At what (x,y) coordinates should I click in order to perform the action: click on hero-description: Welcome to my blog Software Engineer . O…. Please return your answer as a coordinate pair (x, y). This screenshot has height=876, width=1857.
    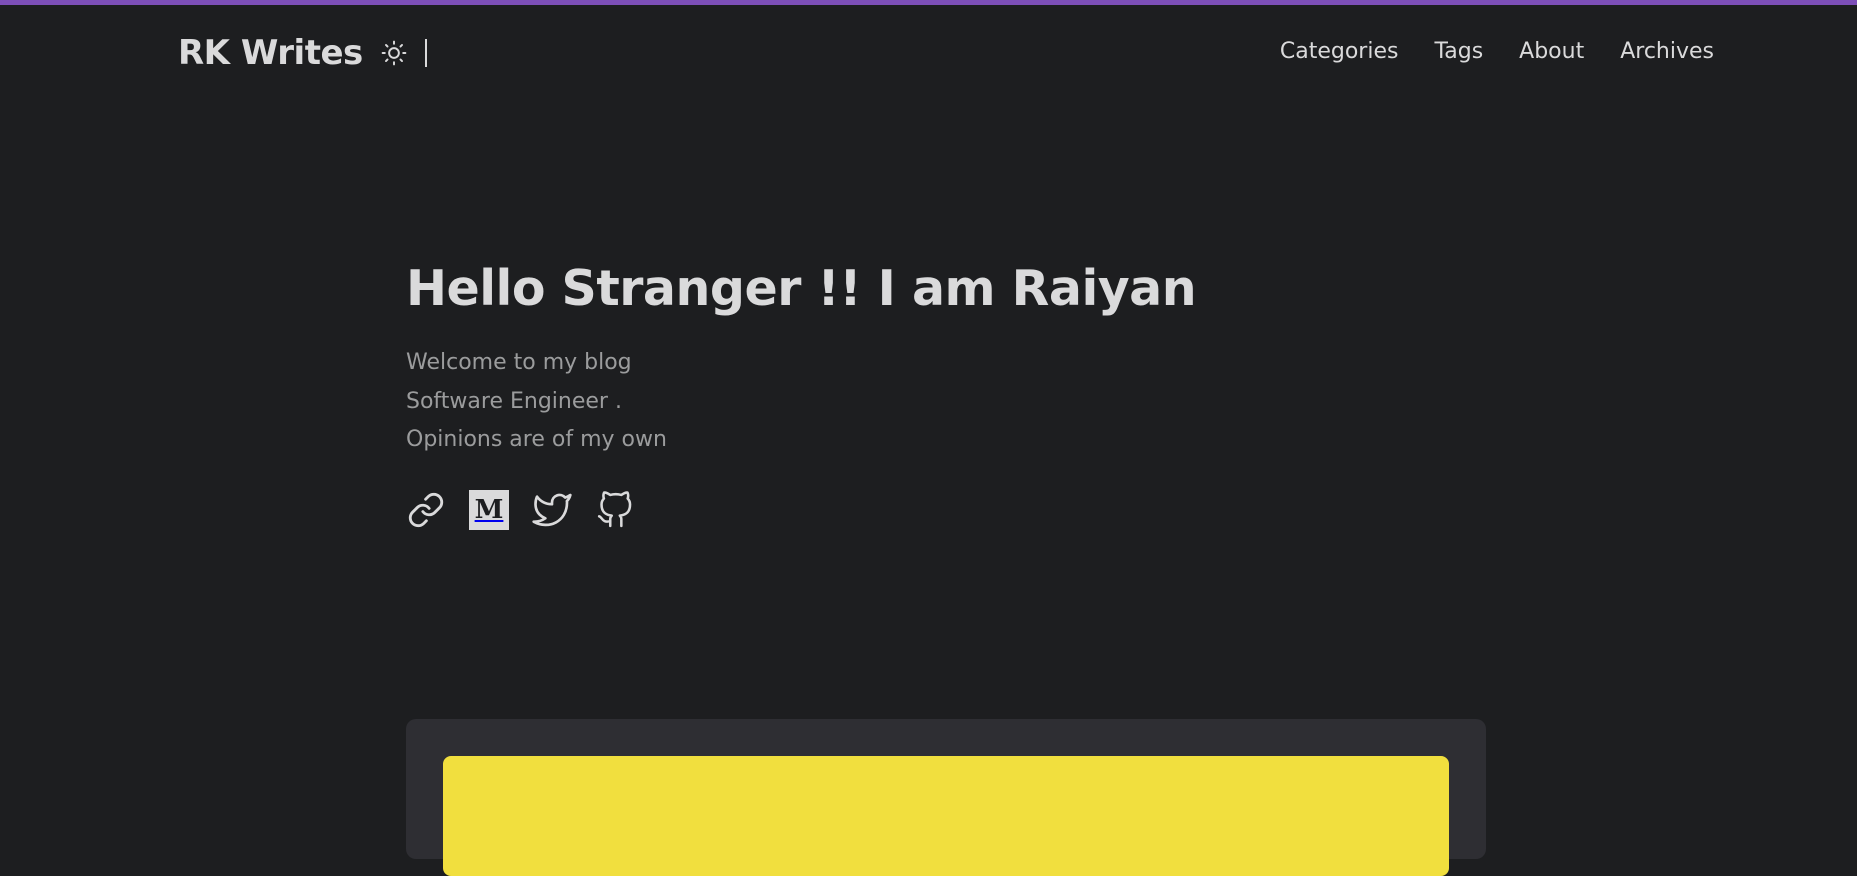
    Looking at the image, I should click on (946, 402).